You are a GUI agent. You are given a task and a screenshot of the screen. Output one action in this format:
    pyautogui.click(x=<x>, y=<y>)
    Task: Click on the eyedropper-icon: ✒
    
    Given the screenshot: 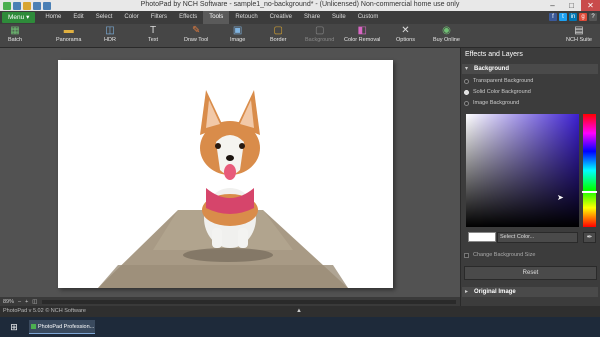 What is the action you would take?
    pyautogui.click(x=589, y=237)
    